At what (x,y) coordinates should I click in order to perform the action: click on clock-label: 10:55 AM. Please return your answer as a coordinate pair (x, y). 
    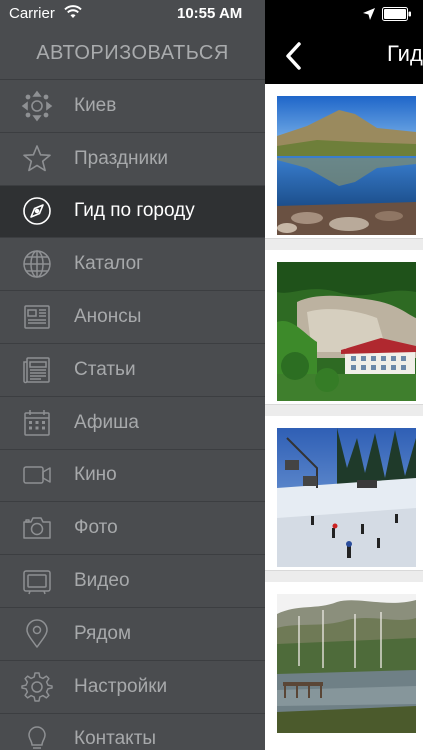
    Looking at the image, I should click on (210, 13).